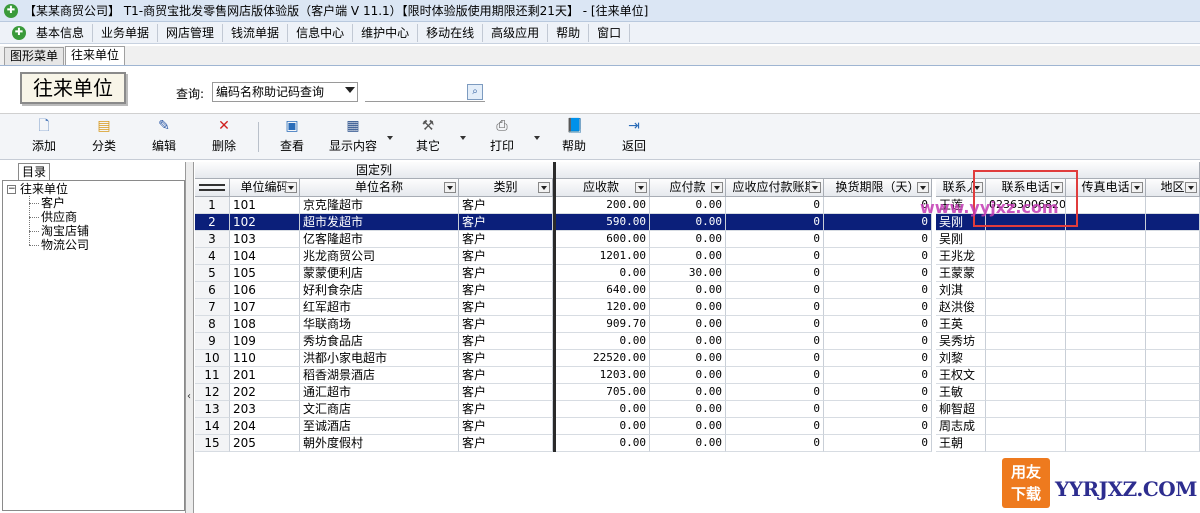  What do you see at coordinates (878, 188) in the screenshot?
I see `col-header-exchange: 换货期限（天）` at bounding box center [878, 188].